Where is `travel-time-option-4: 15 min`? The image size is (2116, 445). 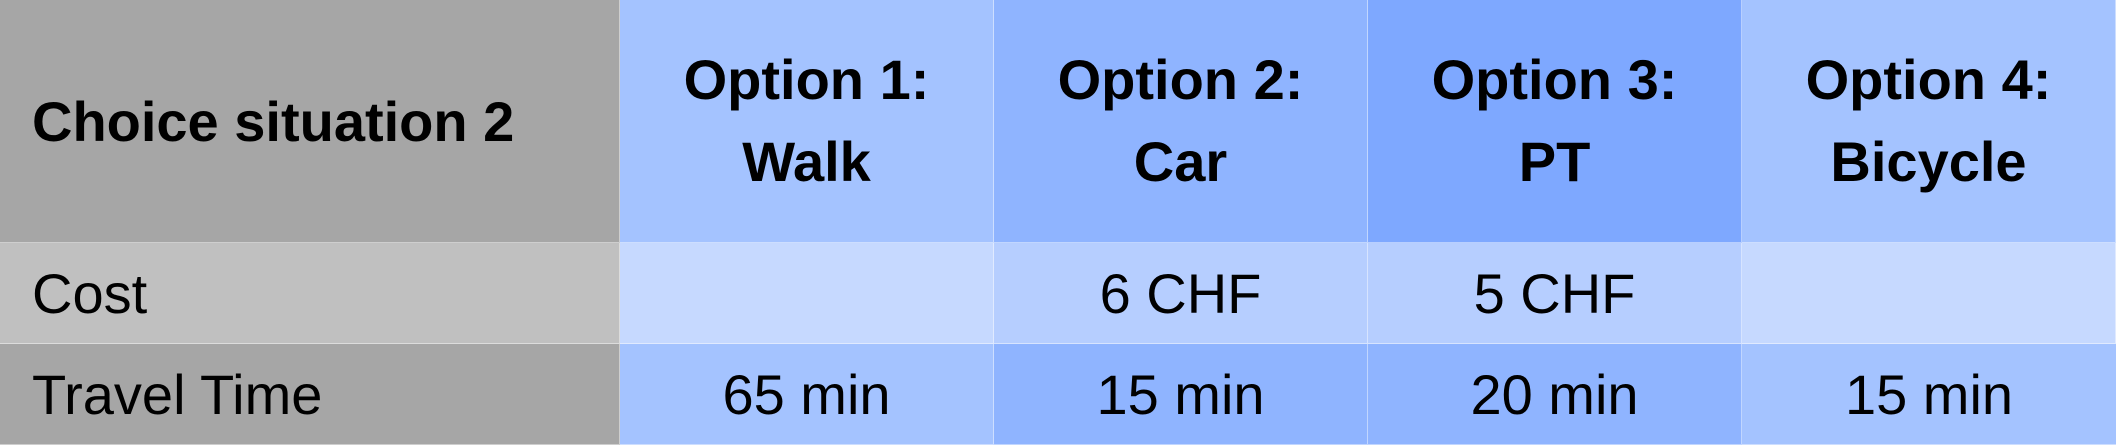 travel-time-option-4: 15 min is located at coordinates (1929, 394).